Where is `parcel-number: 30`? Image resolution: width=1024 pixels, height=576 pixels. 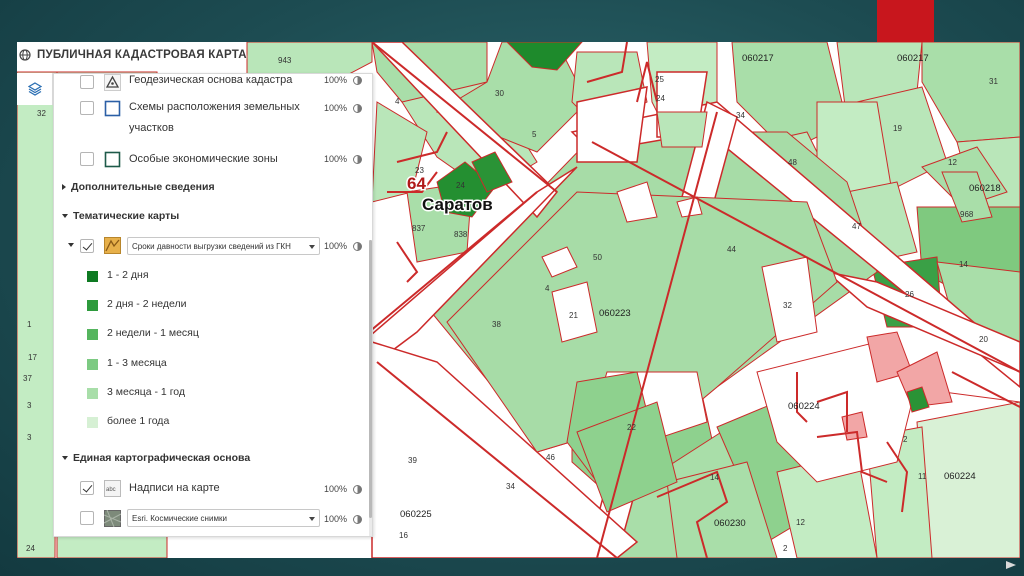 parcel-number: 30 is located at coordinates (499, 93).